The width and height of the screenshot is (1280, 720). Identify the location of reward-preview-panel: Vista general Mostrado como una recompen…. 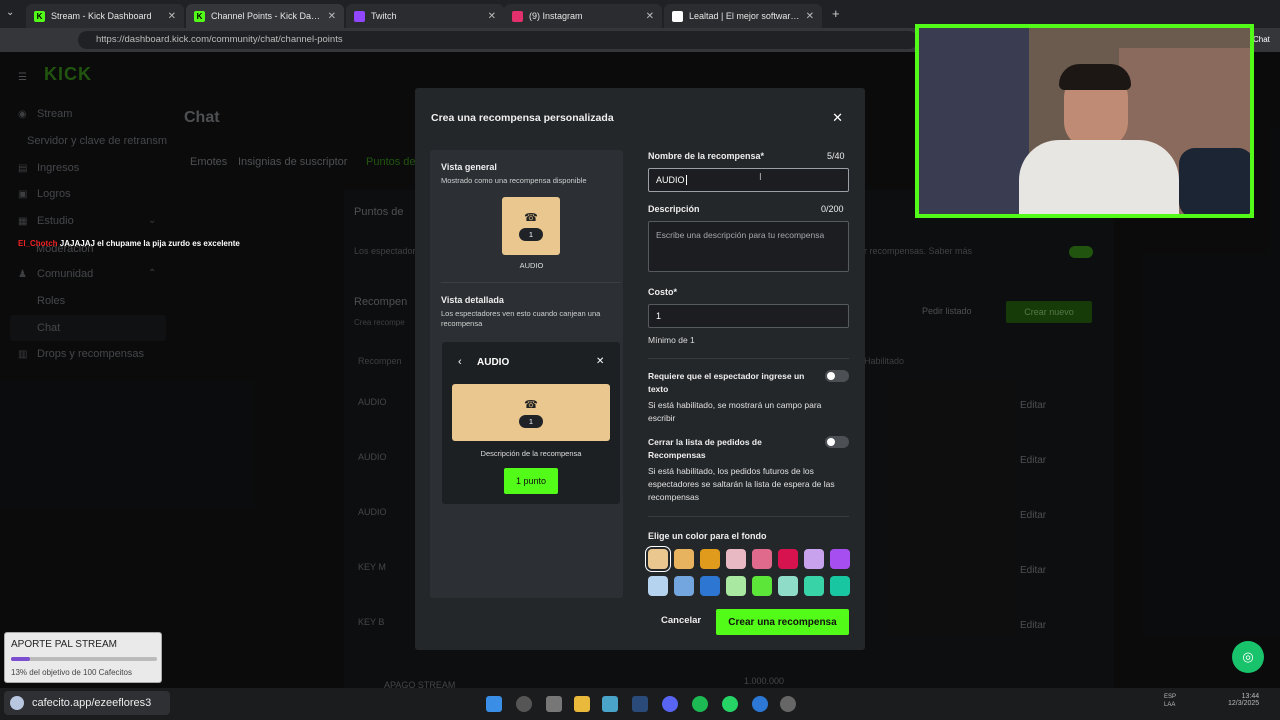
(526, 374).